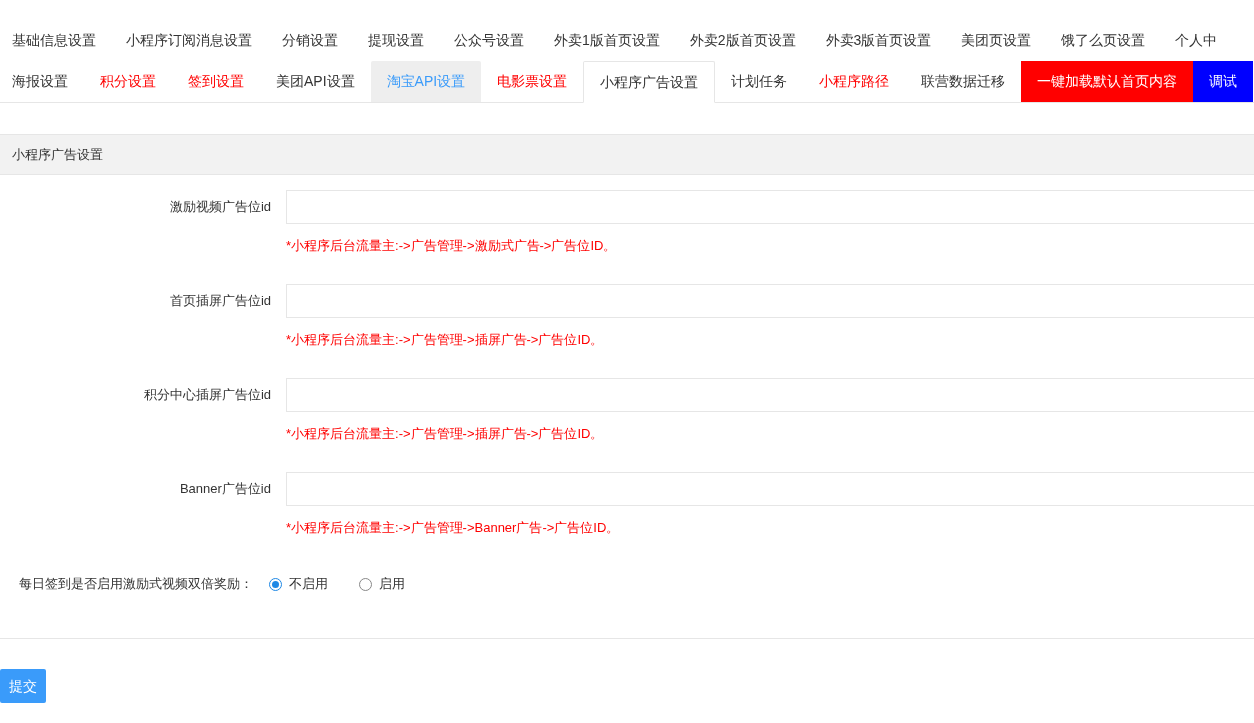 Image resolution: width=1254 pixels, height=723 pixels. Describe the element at coordinates (1223, 81) in the screenshot. I see `tab: 调试` at that location.